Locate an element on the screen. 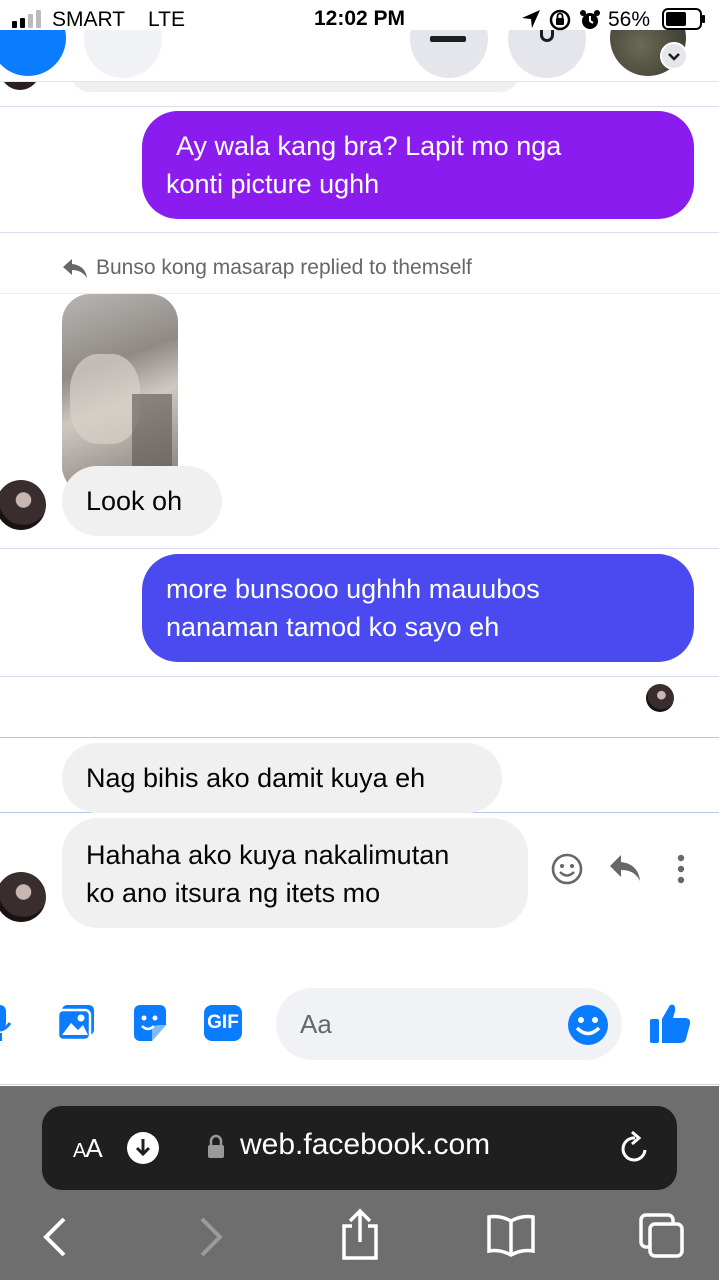 Image resolution: width=719 pixels, height=1280 pixels. reload-icon is located at coordinates (635, 1148).